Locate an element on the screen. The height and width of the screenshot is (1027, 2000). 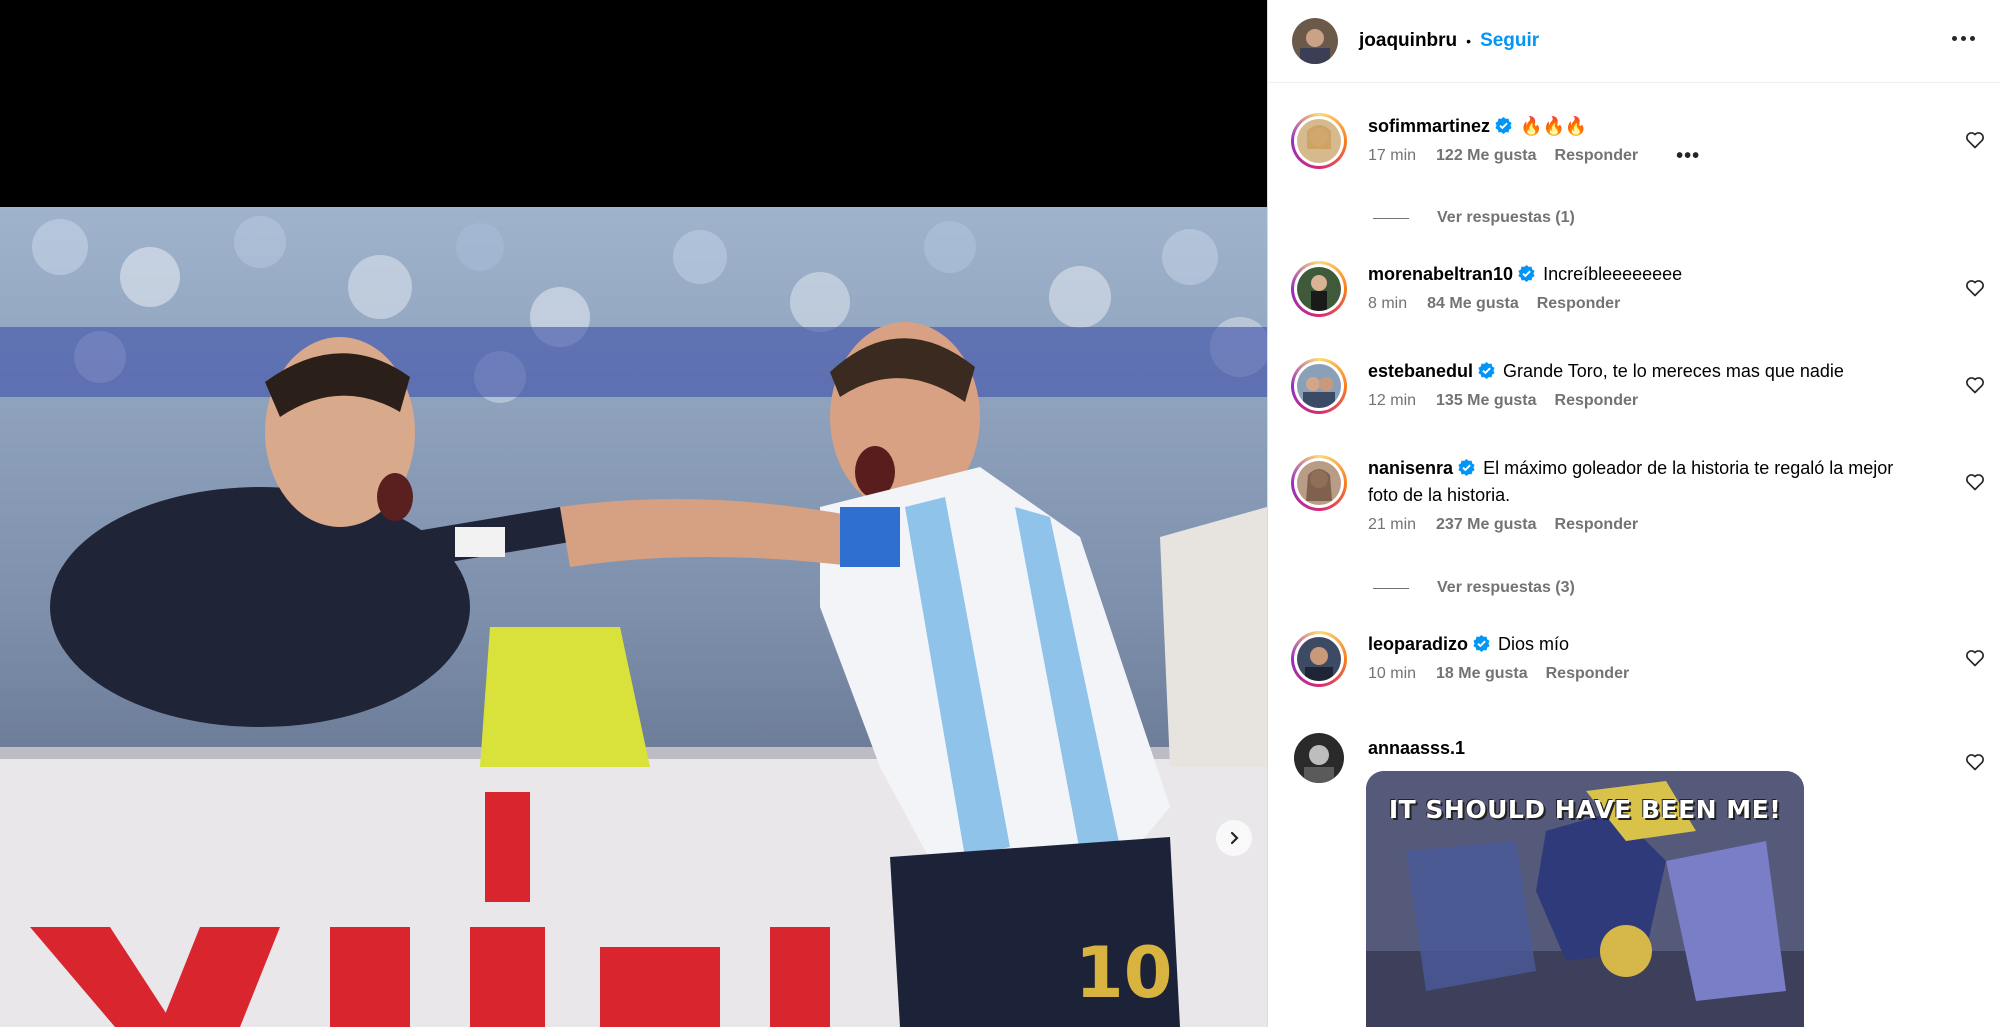
jersey-number: 10 is located at coordinates (1123, 973).